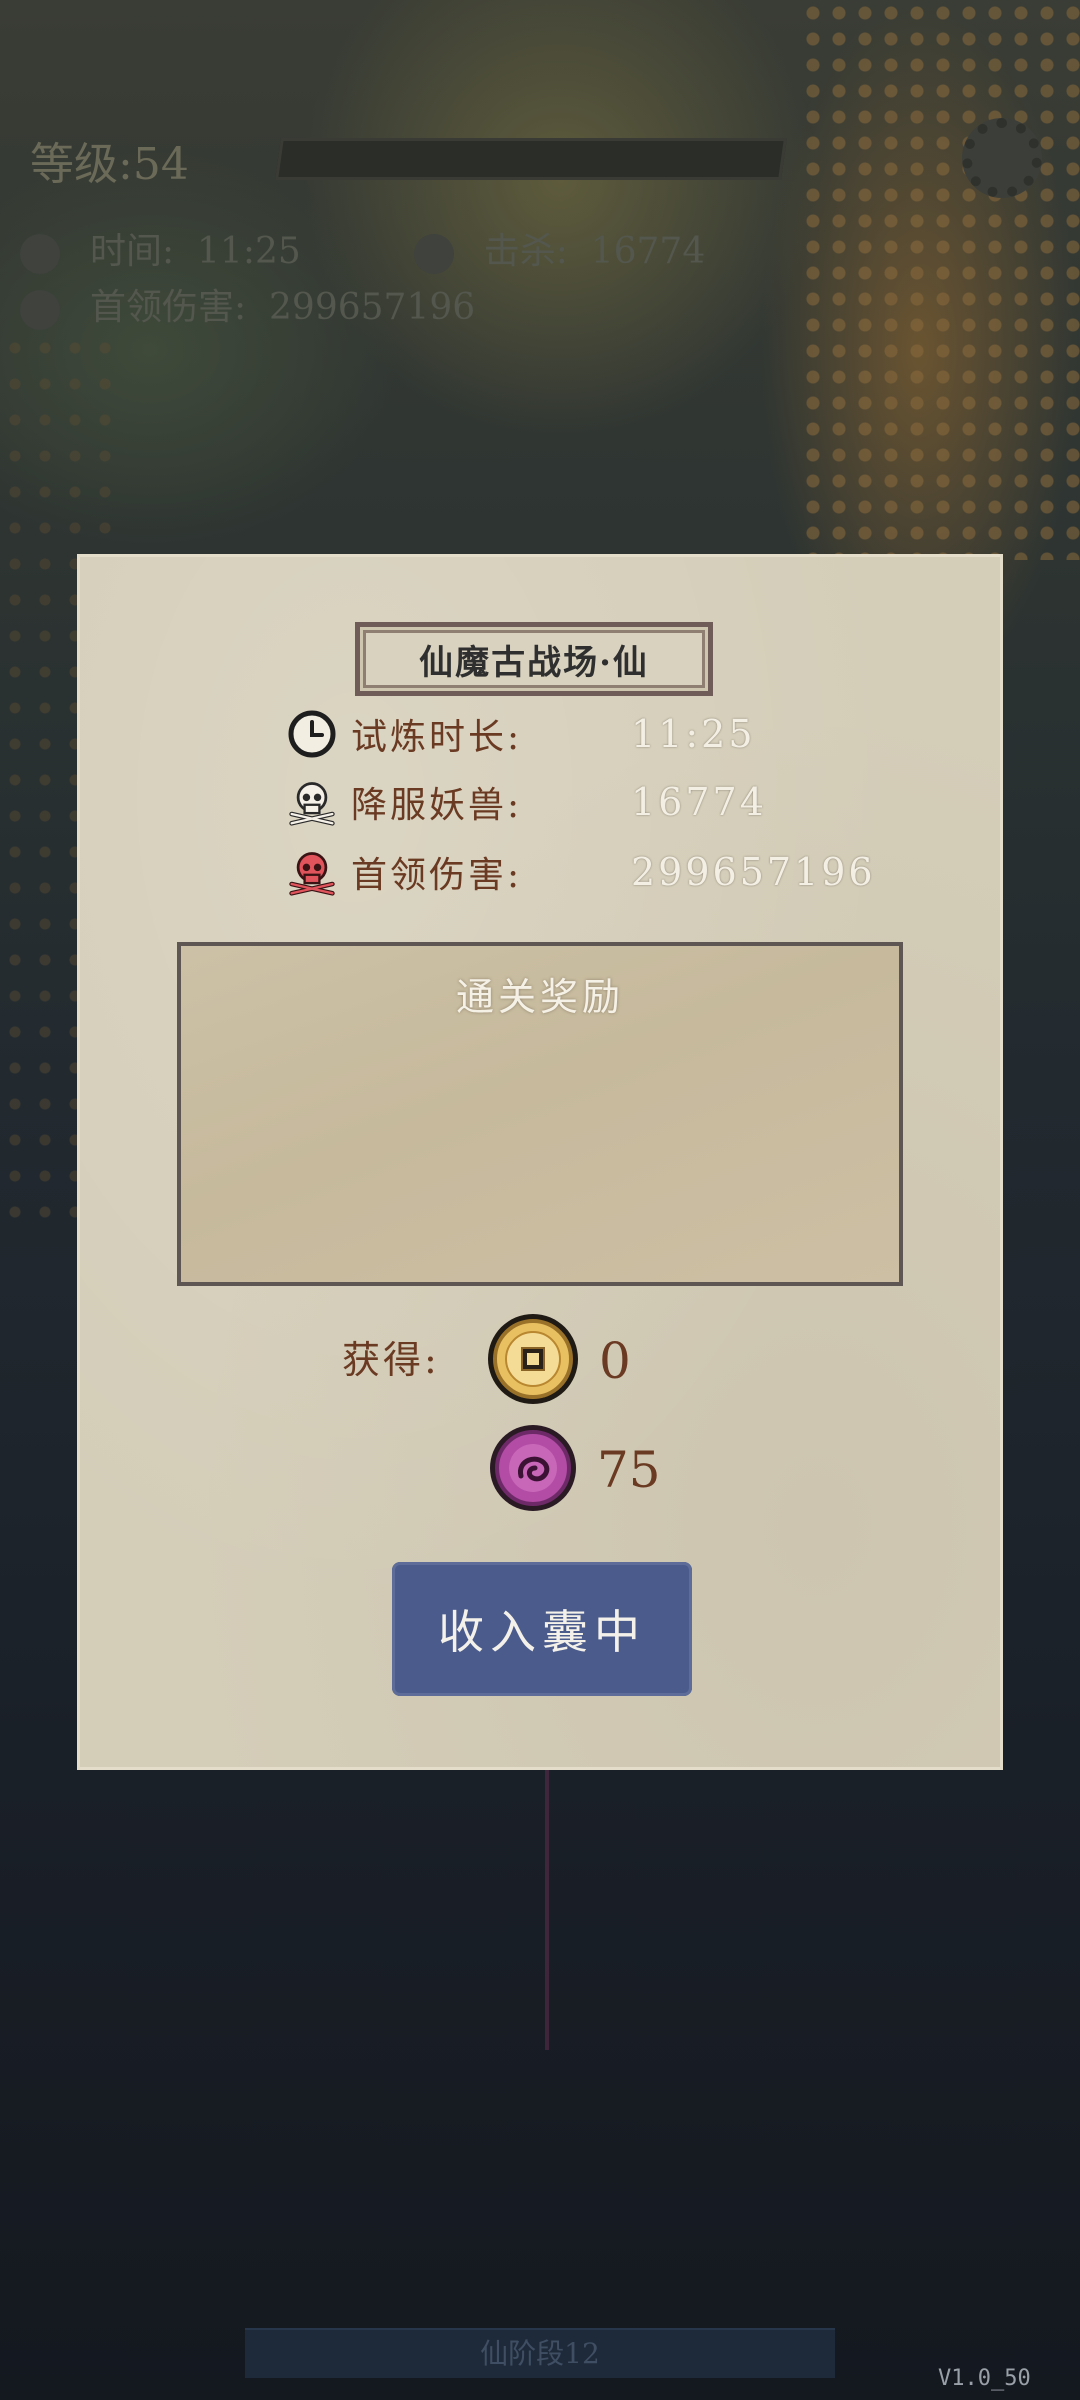  Describe the element at coordinates (540, 1114) in the screenshot. I see `clear-rewards-box: 通关奖励` at that location.